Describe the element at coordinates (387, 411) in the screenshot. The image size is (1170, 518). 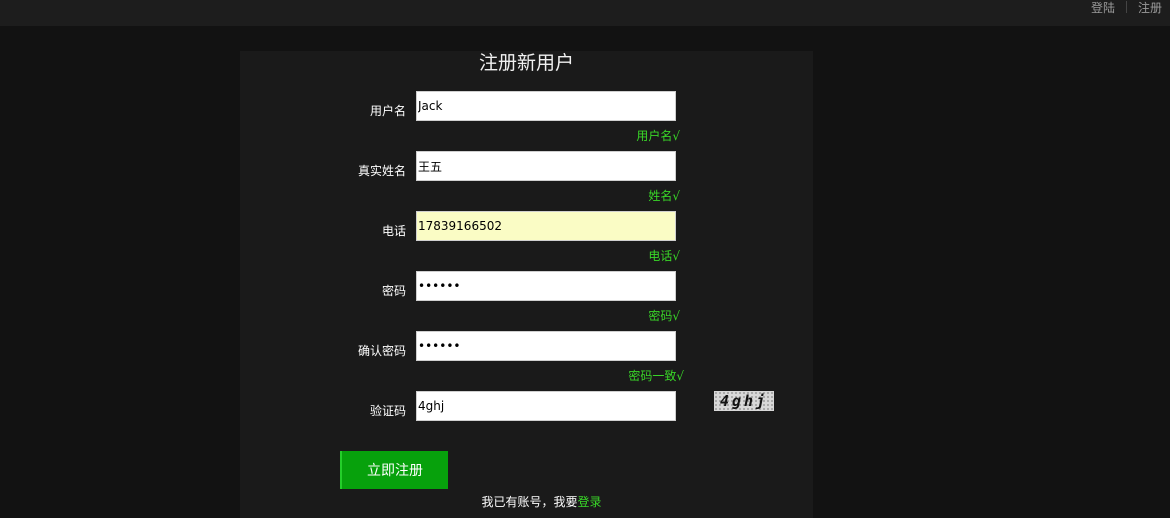
I see `captcha-label: 验证码` at that location.